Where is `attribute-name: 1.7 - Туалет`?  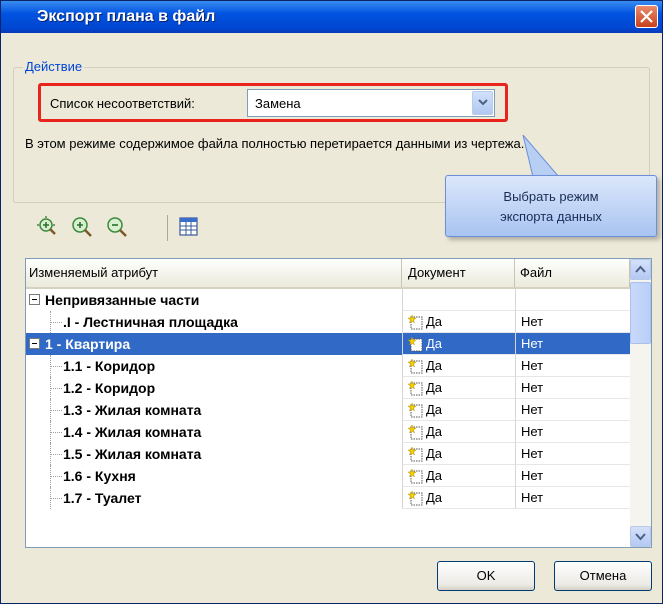
attribute-name: 1.7 - Туалет is located at coordinates (102, 498).